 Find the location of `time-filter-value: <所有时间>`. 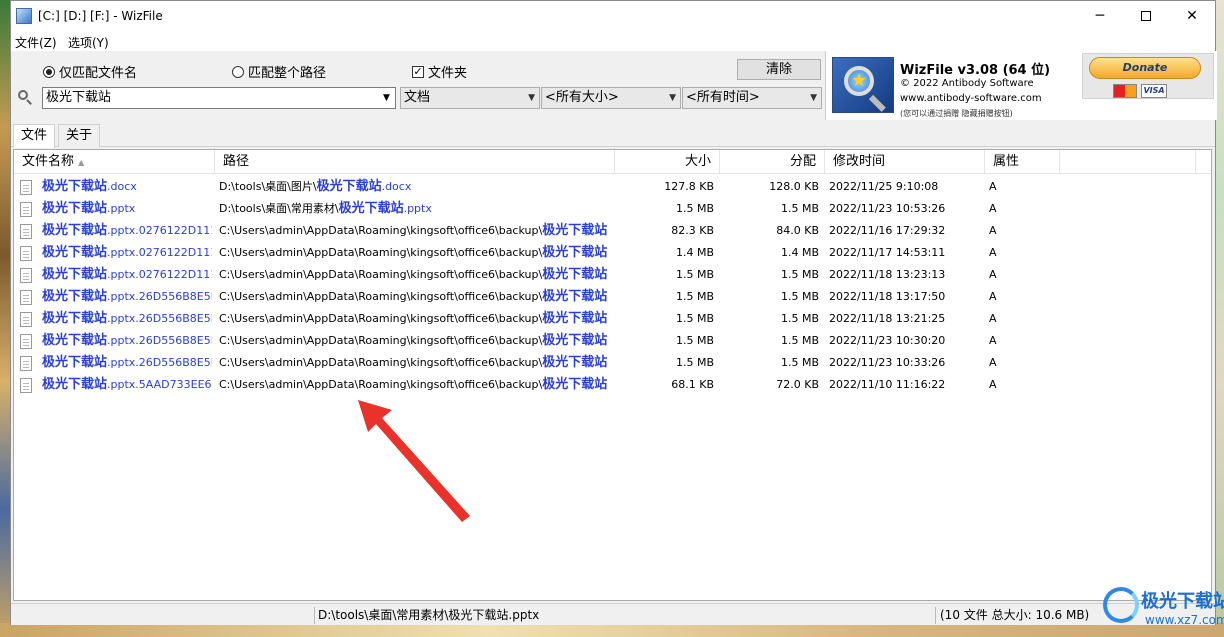

time-filter-value: <所有时间> is located at coordinates (723, 97).